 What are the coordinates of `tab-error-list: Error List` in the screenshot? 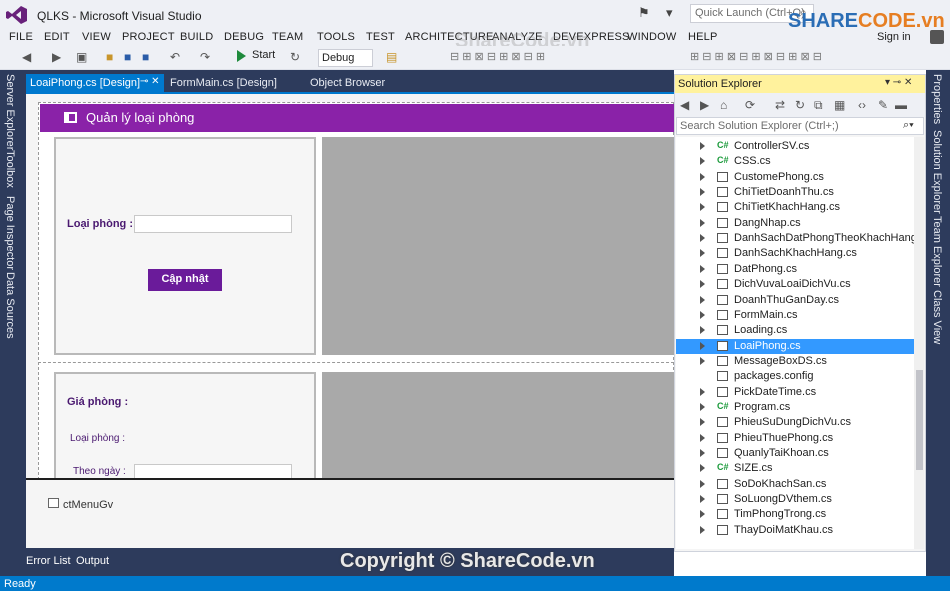 It's located at (48, 561).